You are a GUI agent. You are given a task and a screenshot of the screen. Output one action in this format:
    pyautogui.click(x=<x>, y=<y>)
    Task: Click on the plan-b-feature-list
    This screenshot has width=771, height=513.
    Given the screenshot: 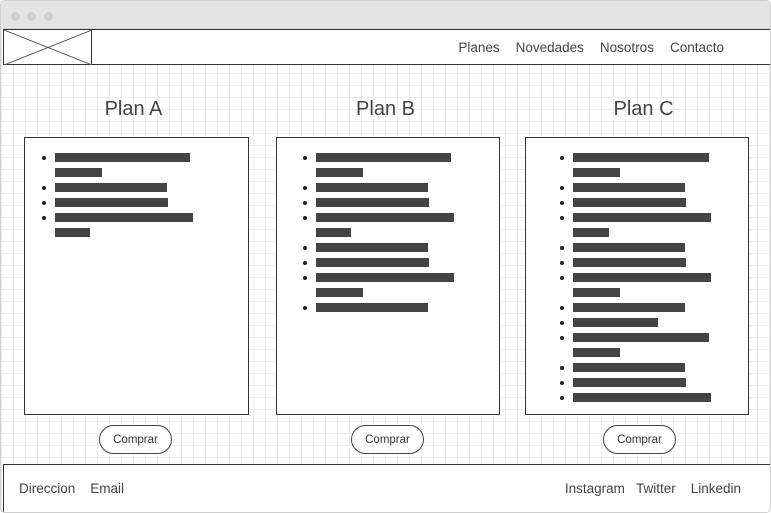 What is the action you would take?
    pyautogui.click(x=378, y=235)
    